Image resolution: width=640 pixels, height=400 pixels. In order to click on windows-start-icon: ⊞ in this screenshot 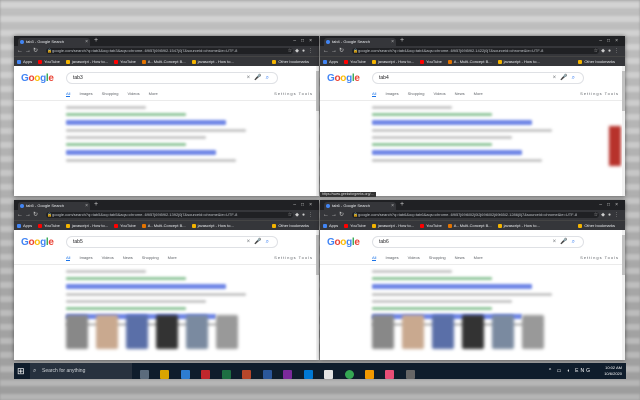, I will do `click(21, 371)`.